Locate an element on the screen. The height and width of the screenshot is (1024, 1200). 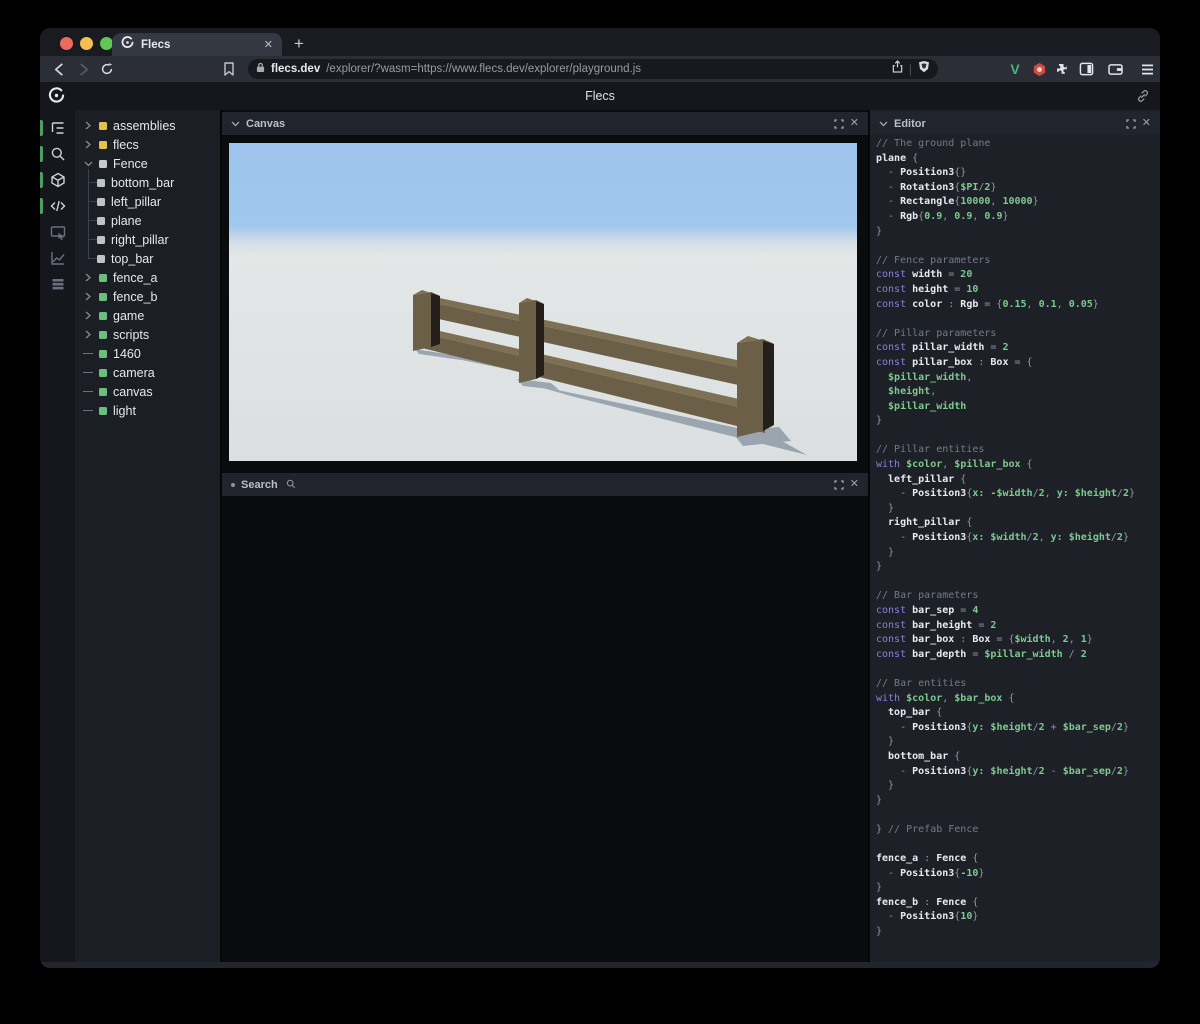
canvas-panel-header: Canvas ✕ is located at coordinates (545, 123).